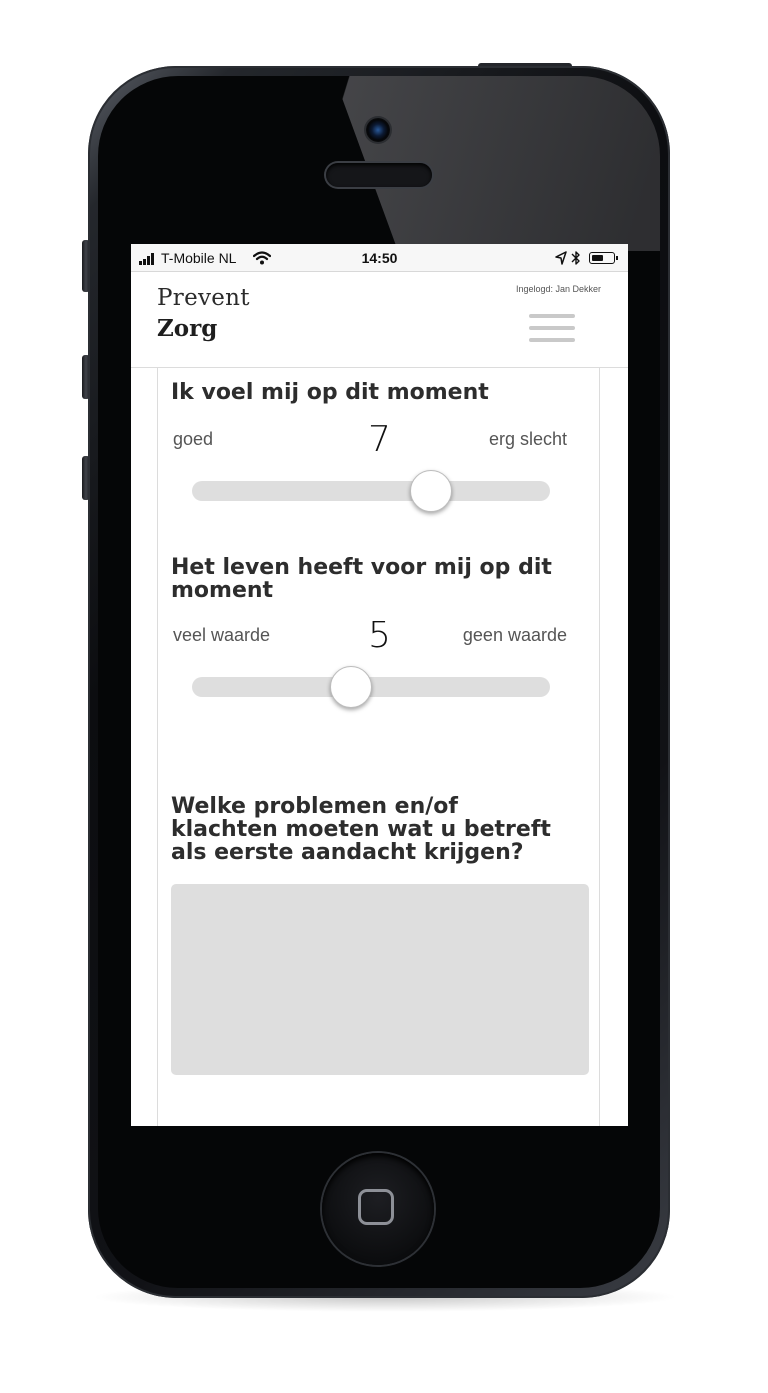 Image resolution: width=768 pixels, height=1393 pixels. I want to click on location-arrow-icon, so click(561, 258).